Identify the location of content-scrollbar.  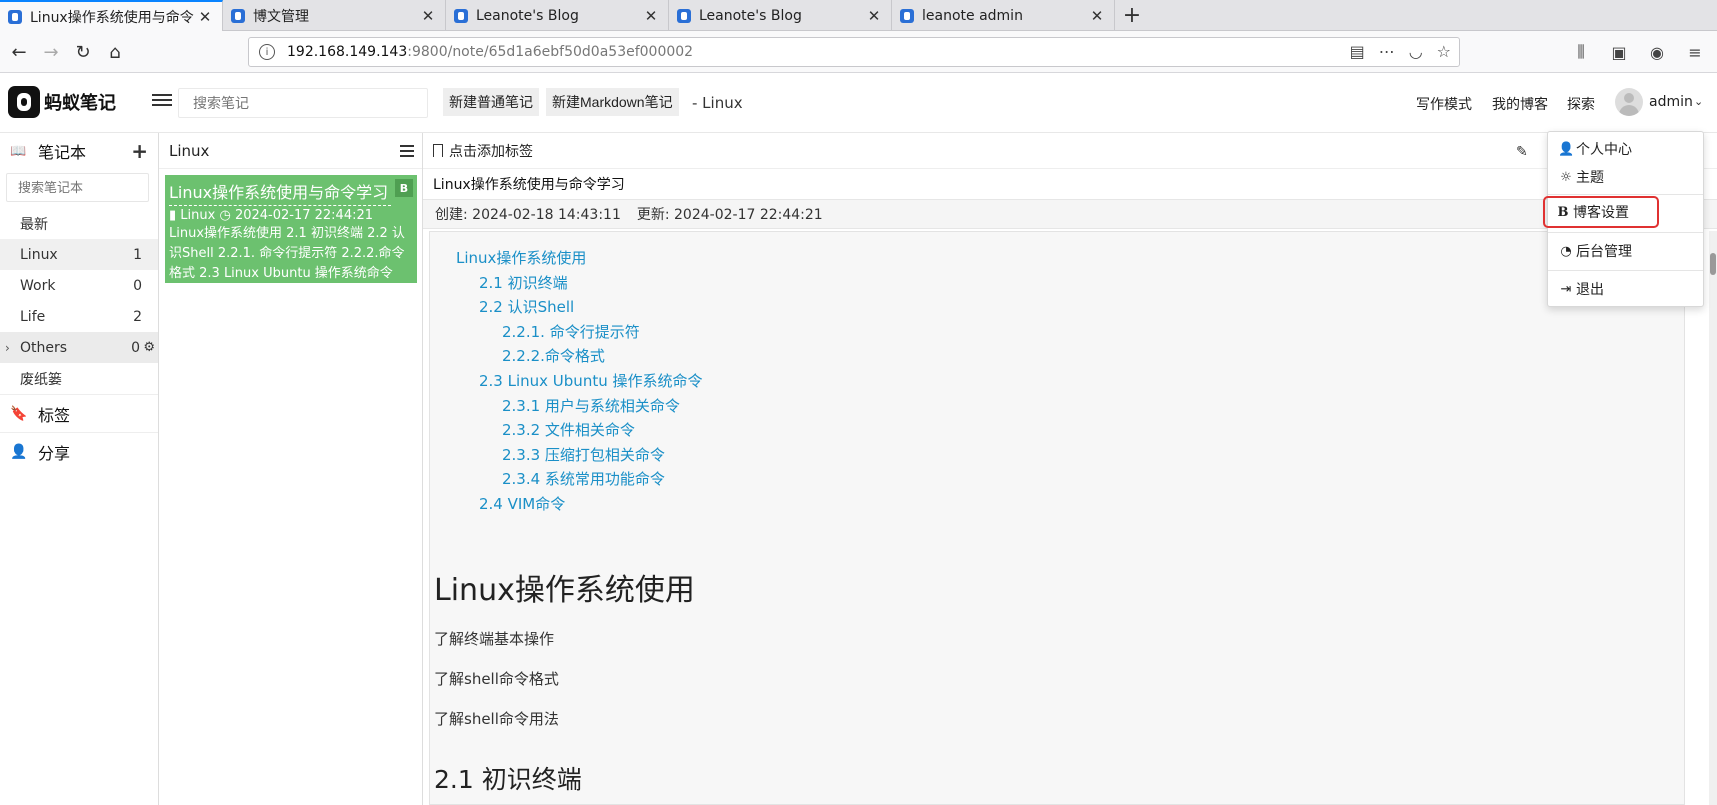
(1713, 518).